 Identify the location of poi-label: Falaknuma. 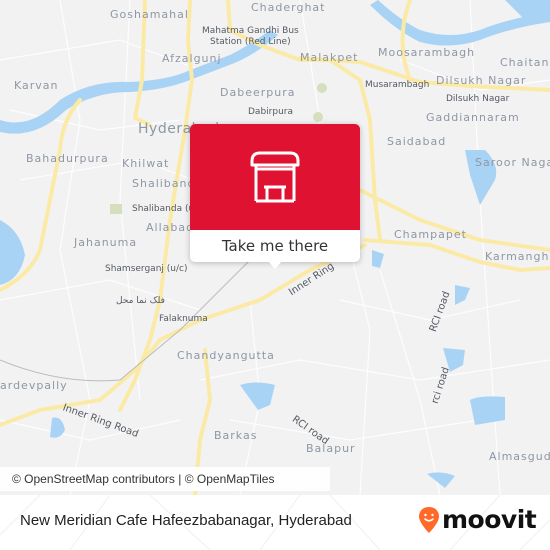
(183, 319).